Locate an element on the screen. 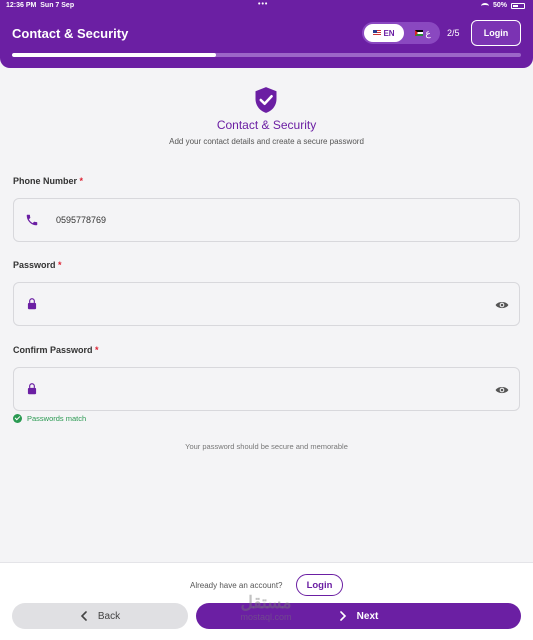 The width and height of the screenshot is (533, 640). already-account-text: Already have an account? is located at coordinates (236, 585).